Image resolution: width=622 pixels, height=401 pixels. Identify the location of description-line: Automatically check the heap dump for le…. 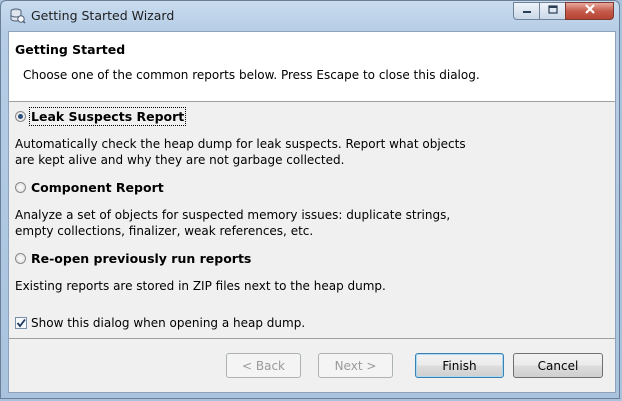
(240, 144).